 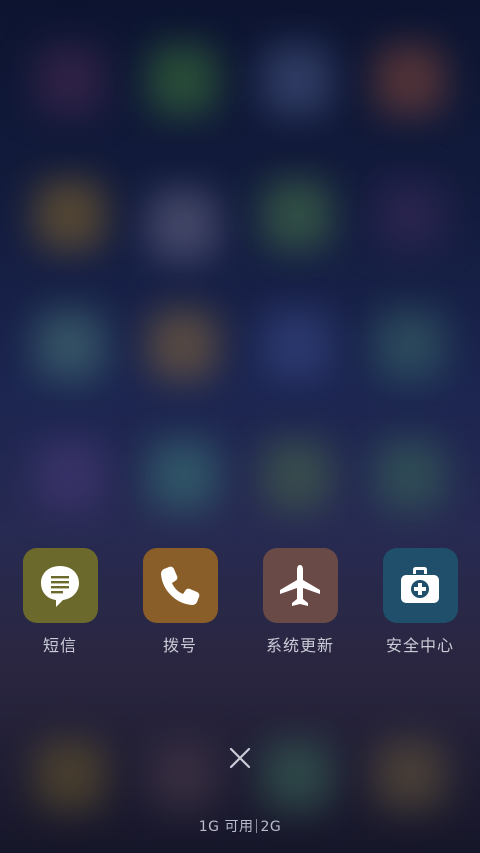 I want to click on recent-app-sms: 短信, so click(x=60, y=602).